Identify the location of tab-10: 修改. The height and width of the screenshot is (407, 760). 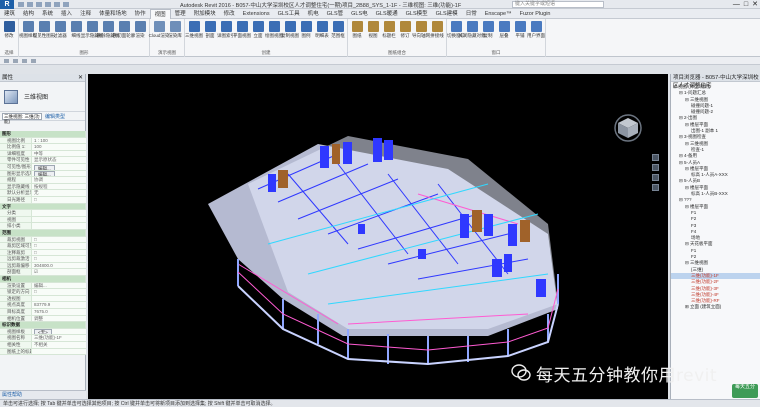
(229, 14).